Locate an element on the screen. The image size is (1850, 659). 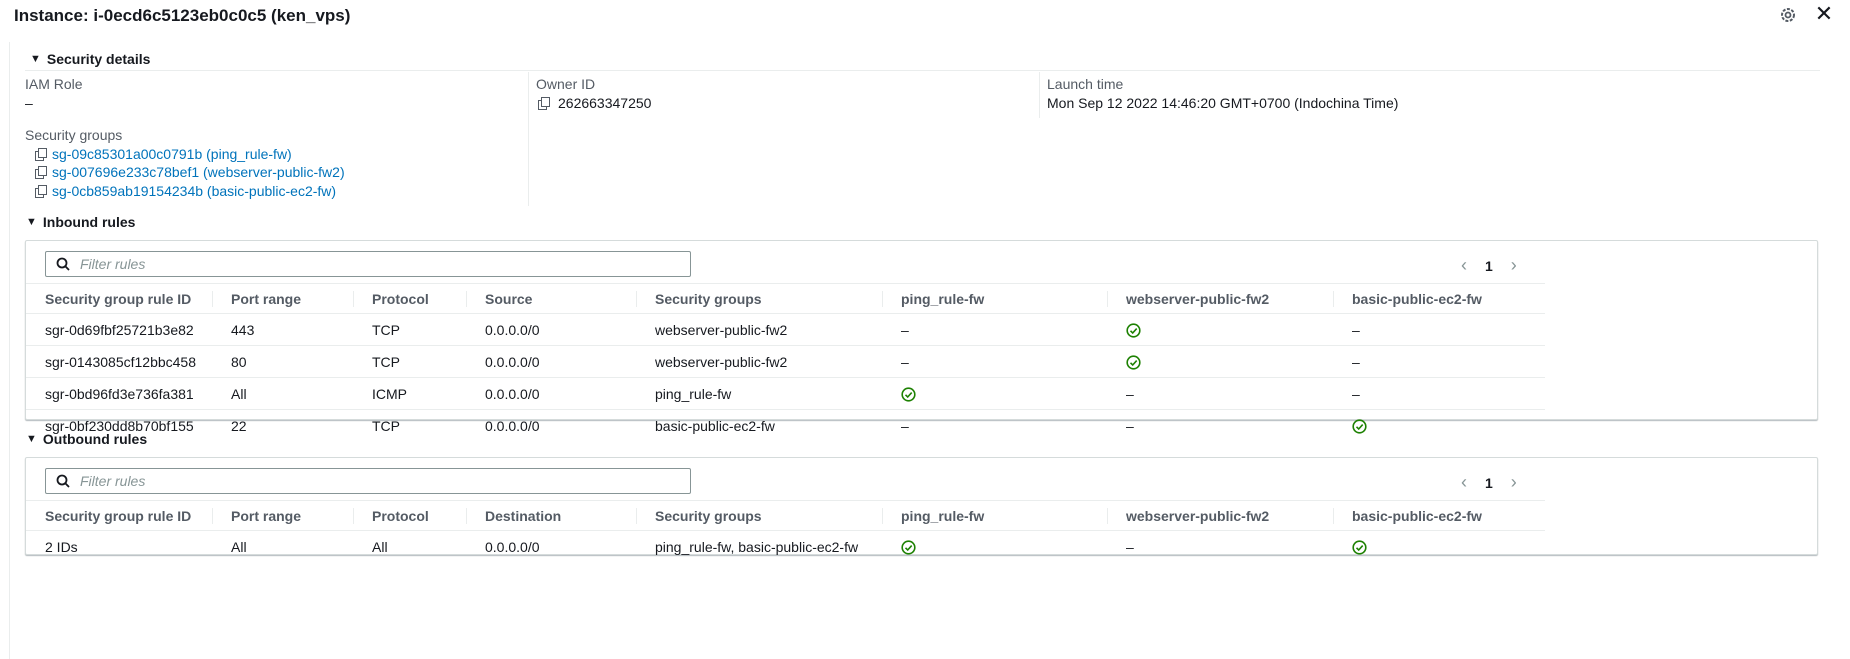
security-groups-label: Security groups is located at coordinates (74, 135).